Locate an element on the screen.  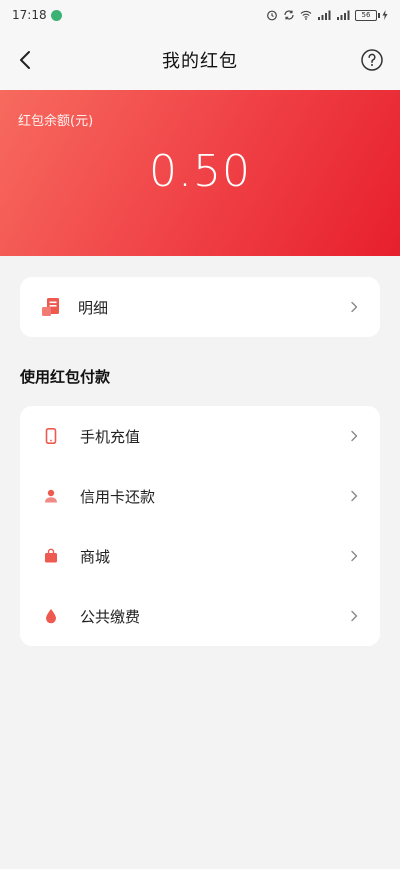
section-title: 使用红包付款 is located at coordinates (65, 377).